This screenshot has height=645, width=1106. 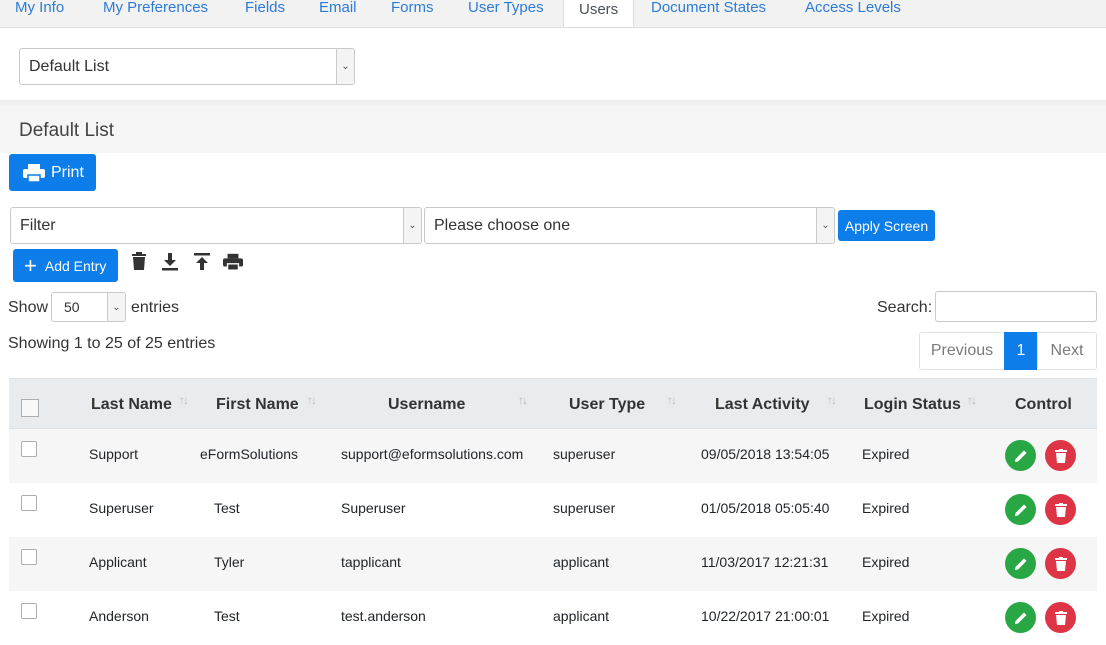 I want to click on printer-icon, so click(x=233, y=262).